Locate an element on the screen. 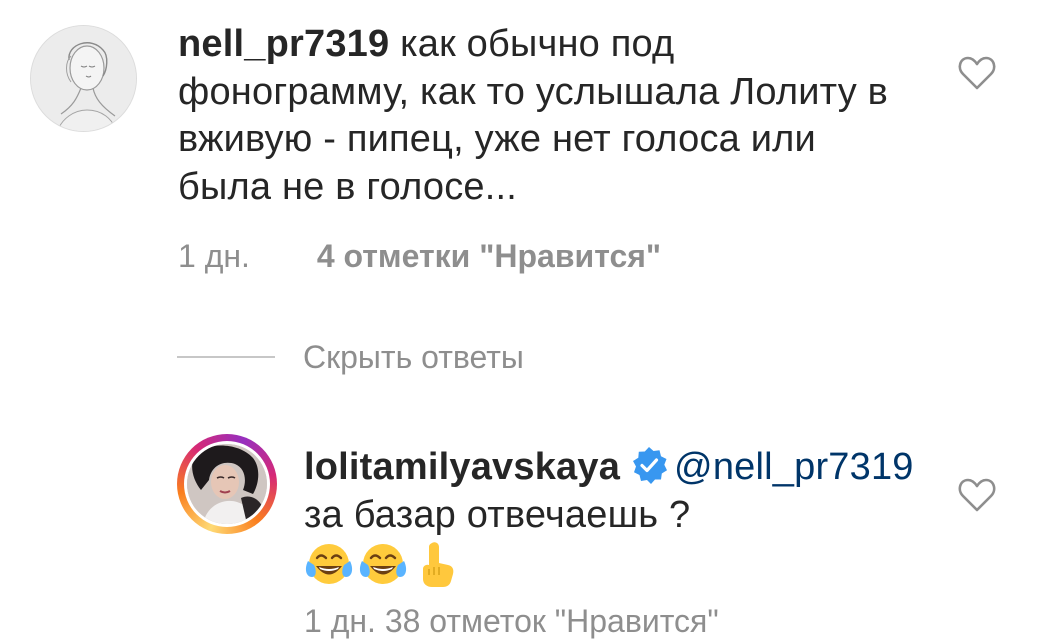 This screenshot has width=1042, height=640. reply-meta-partial: 1 дн. 38 отметок "Нравится" is located at coordinates (511, 621).